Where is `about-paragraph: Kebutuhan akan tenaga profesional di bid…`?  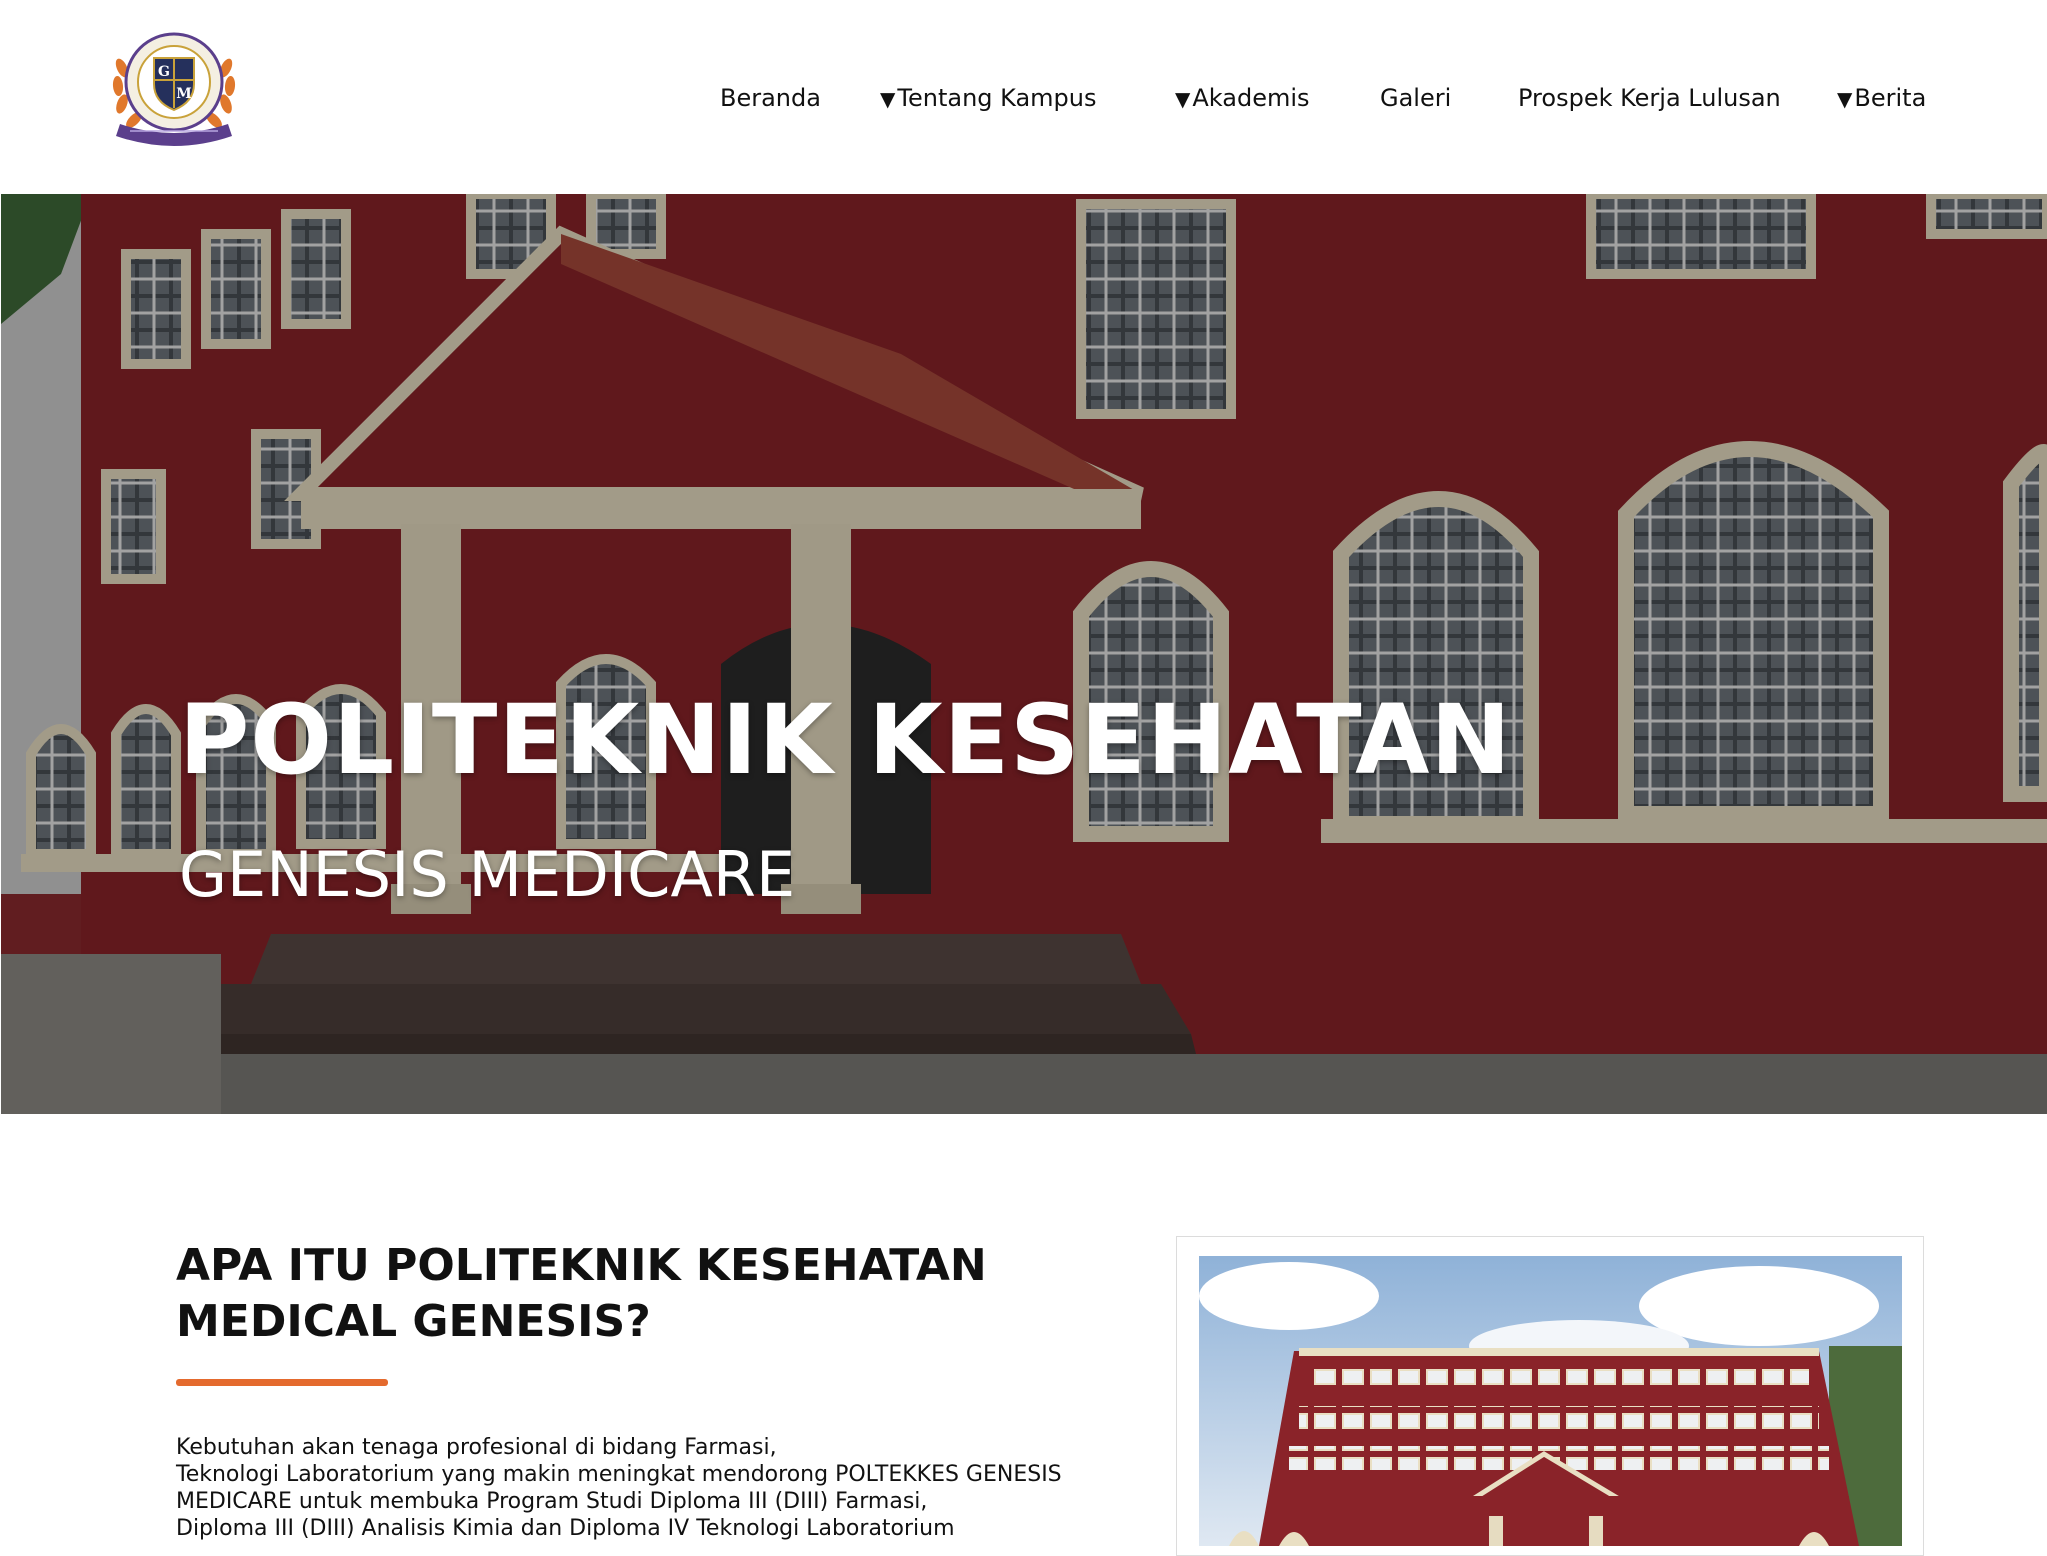 about-paragraph: Kebutuhan akan tenaga profesional di bid… is located at coordinates (646, 1488).